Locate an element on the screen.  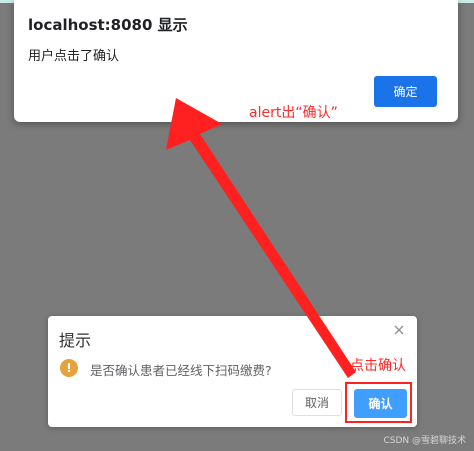
annotation-alert-note: alert出“确认” is located at coordinates (293, 113).